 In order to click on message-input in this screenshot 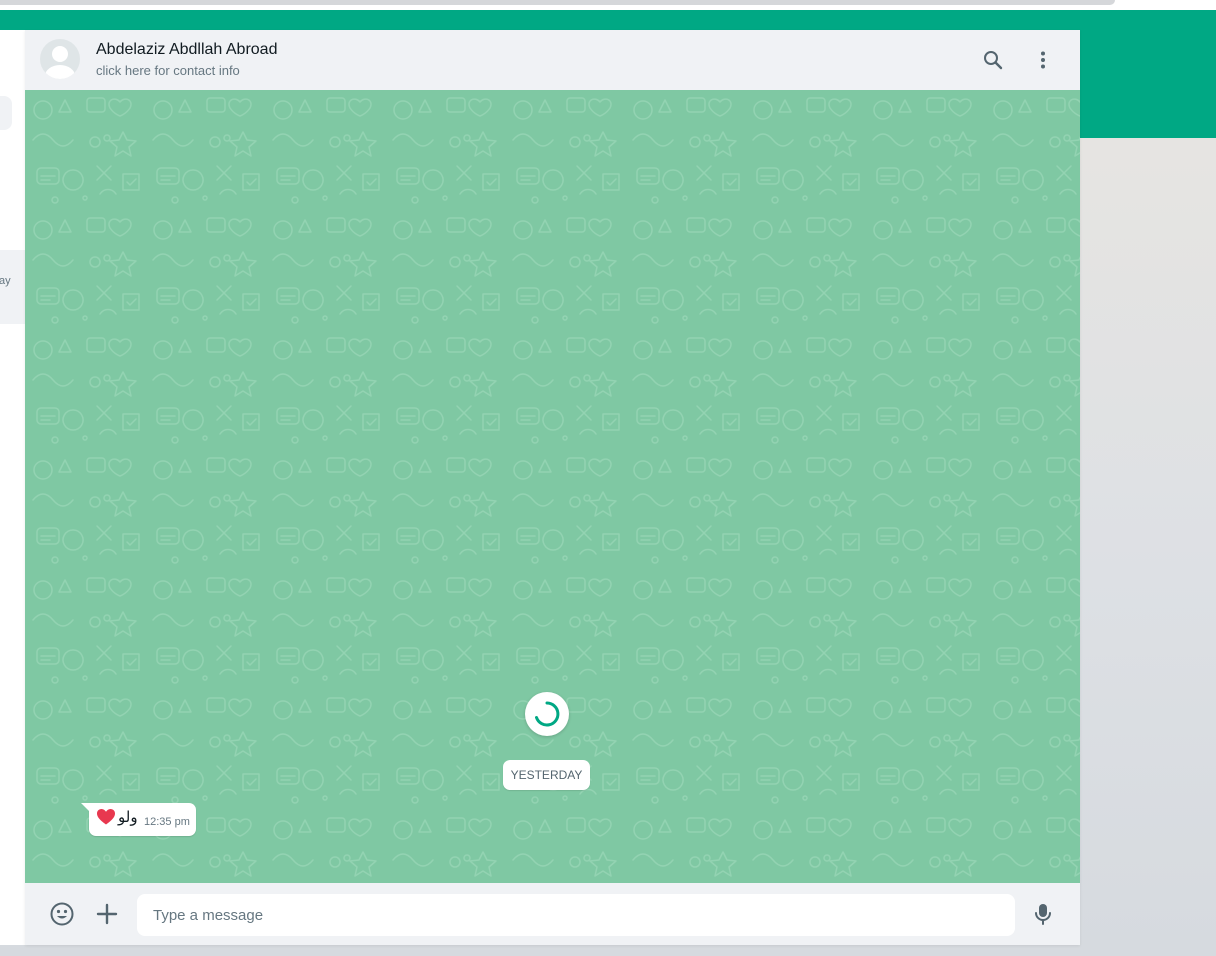, I will do `click(576, 915)`.